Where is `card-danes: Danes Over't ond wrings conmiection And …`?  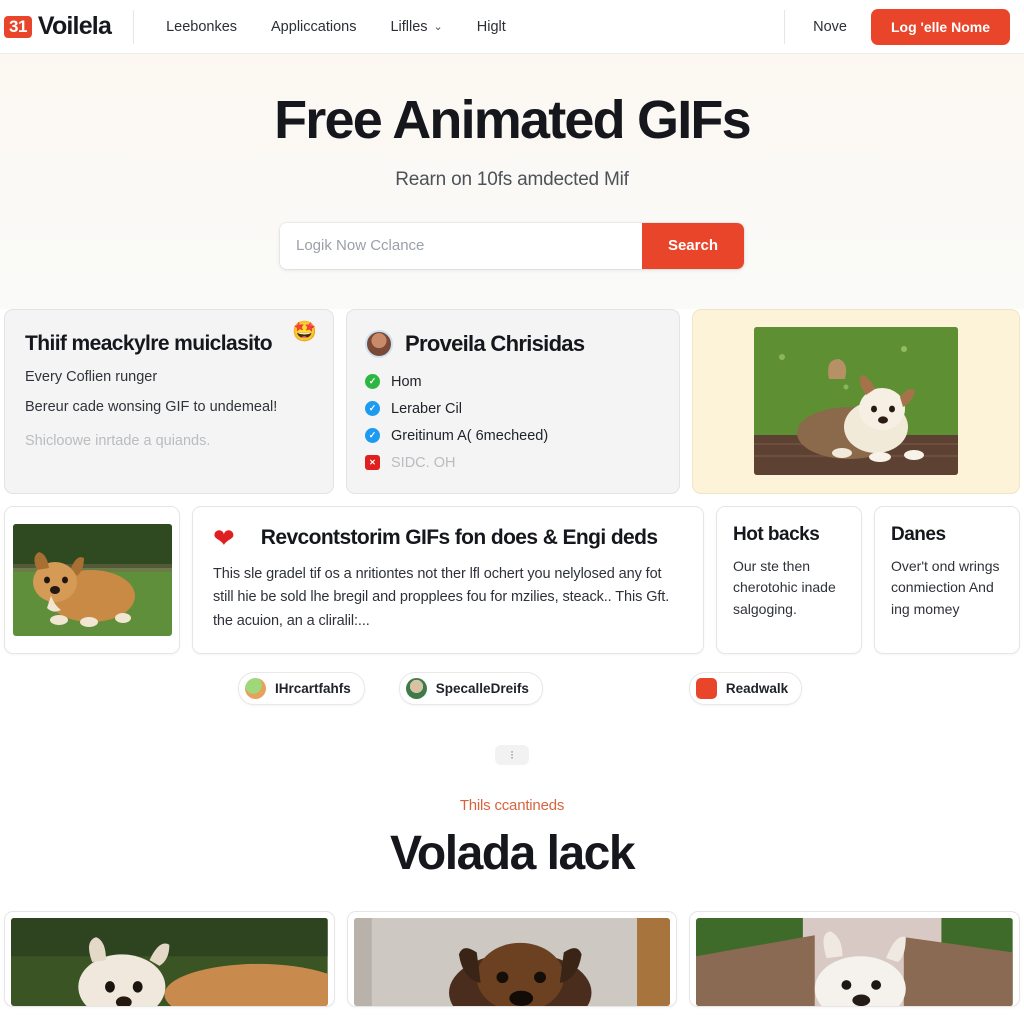 card-danes: Danes Over't ond wrings conmiection And … is located at coordinates (947, 580).